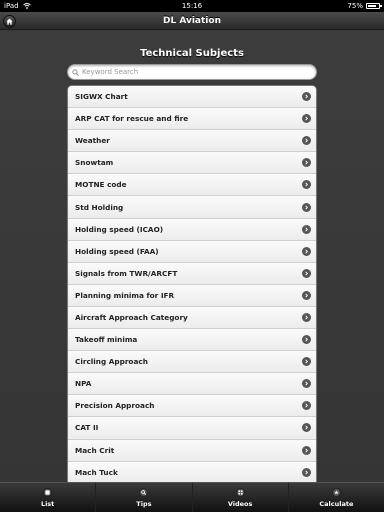  Describe the element at coordinates (192, 273) in the screenshot. I see `list-item: Signals from TWR/ARCFT` at that location.